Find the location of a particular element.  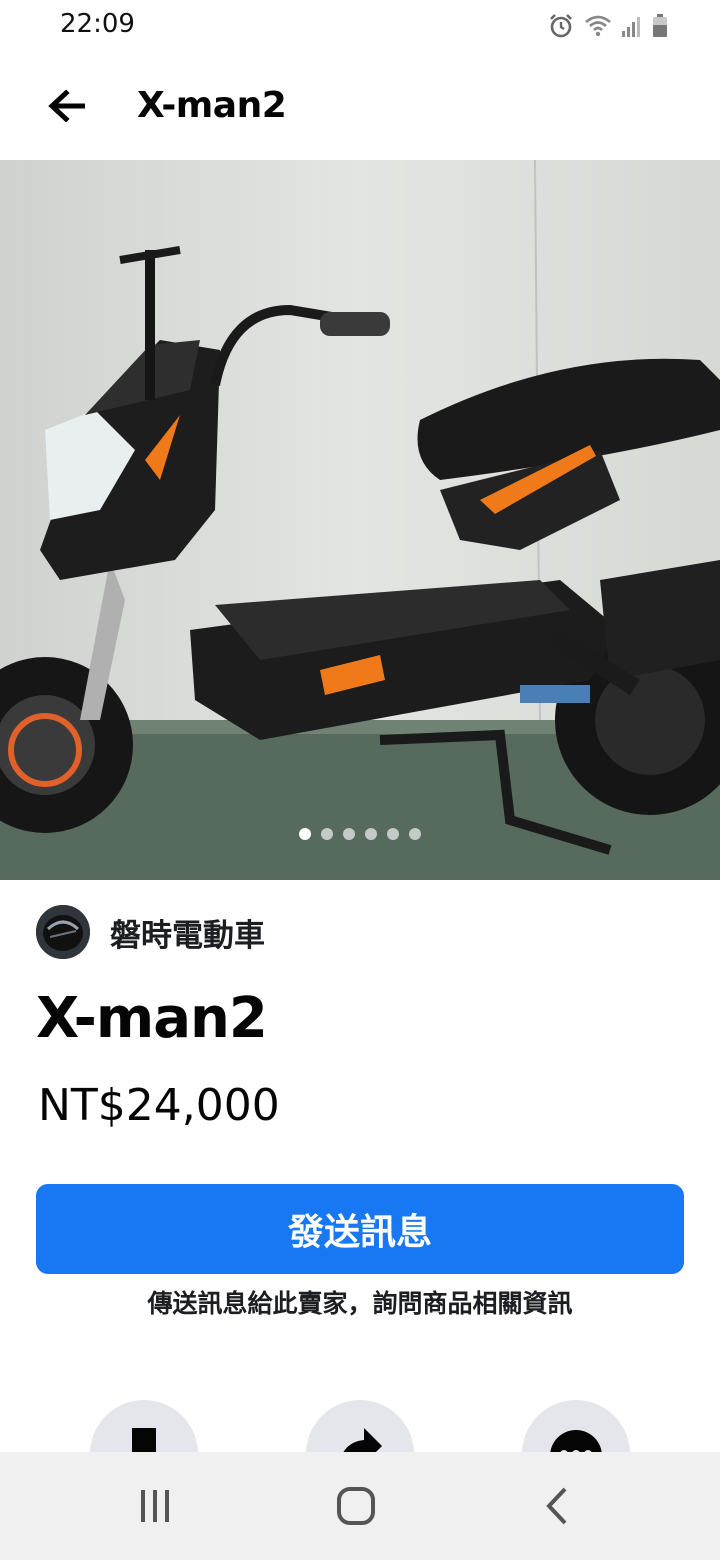

recent-apps-icon is located at coordinates (155, 1506).